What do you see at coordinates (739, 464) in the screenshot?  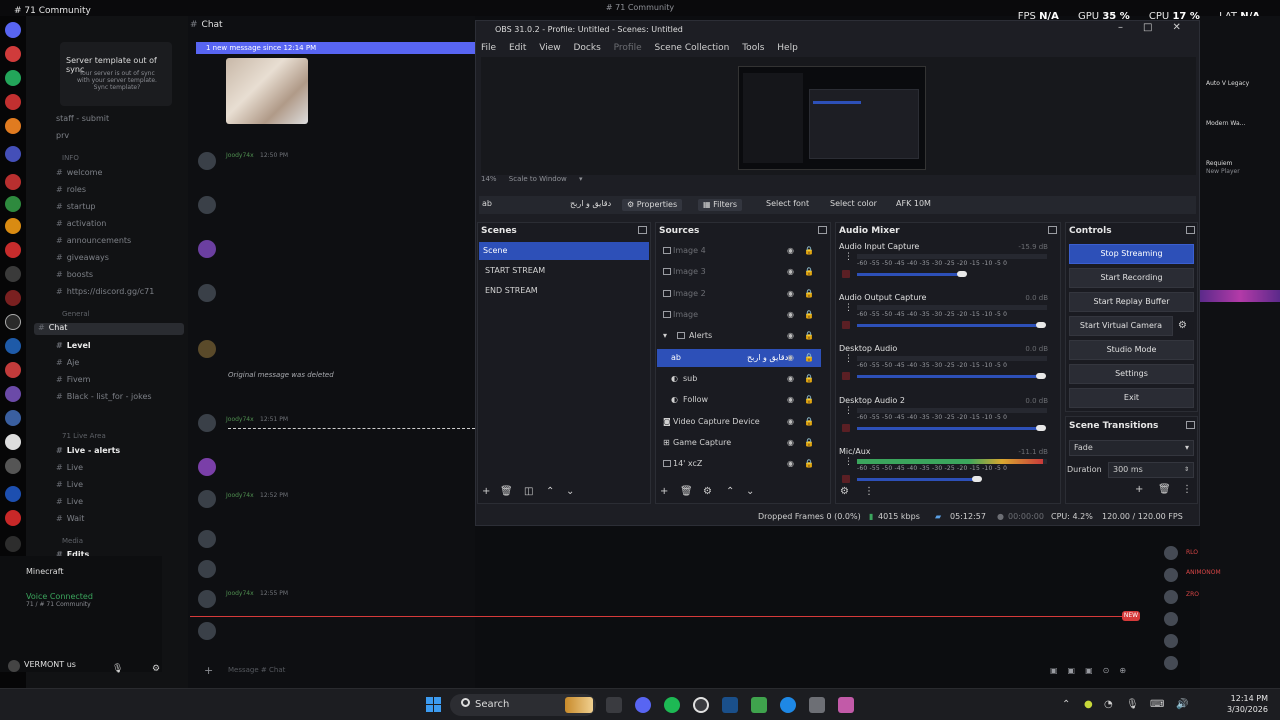 I see `source-item: 14' xcZ ◉ 🔒` at bounding box center [739, 464].